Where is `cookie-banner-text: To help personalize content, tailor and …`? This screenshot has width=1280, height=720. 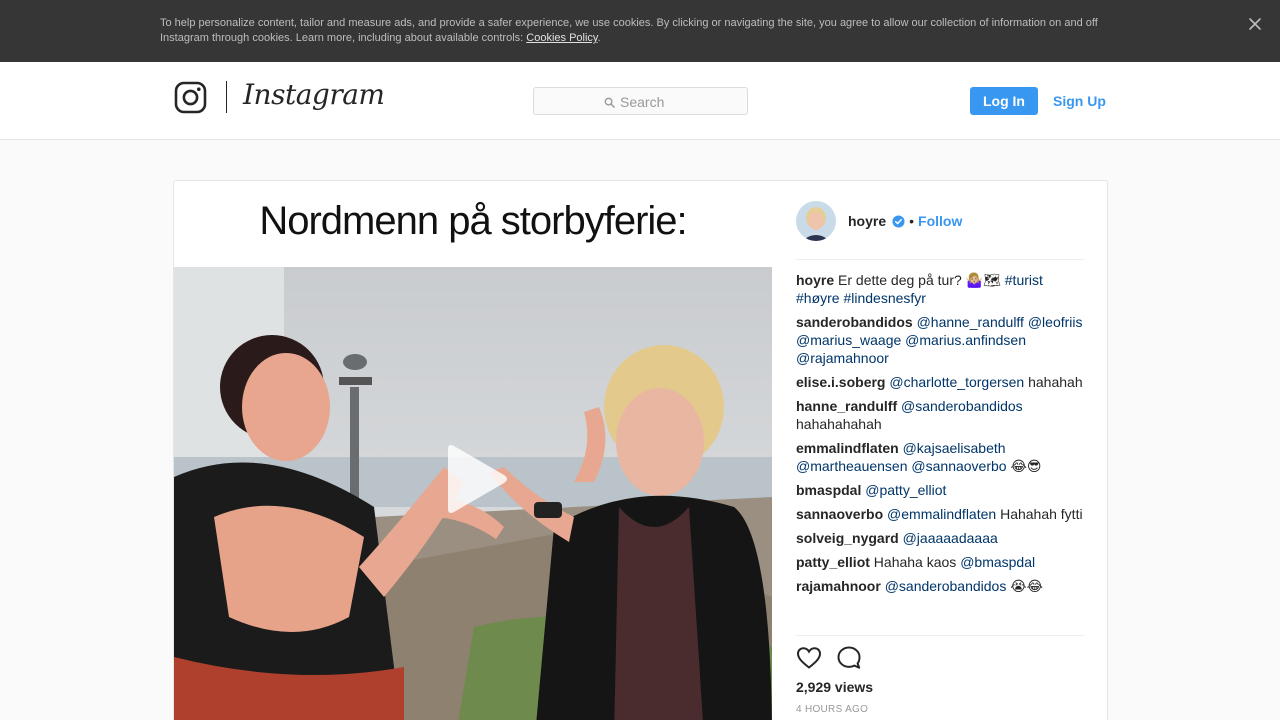 cookie-banner-text: To help personalize content, tailor and … is located at coordinates (629, 30).